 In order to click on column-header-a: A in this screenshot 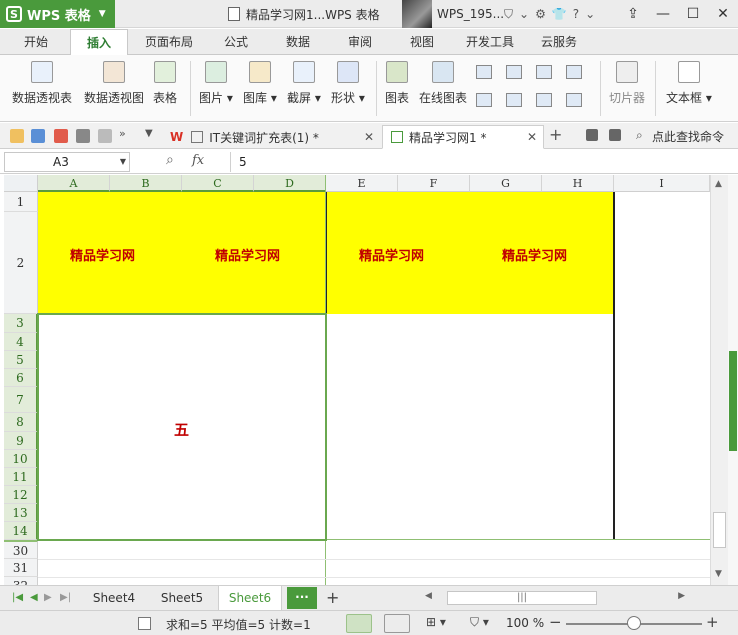, I will do `click(74, 183)`.